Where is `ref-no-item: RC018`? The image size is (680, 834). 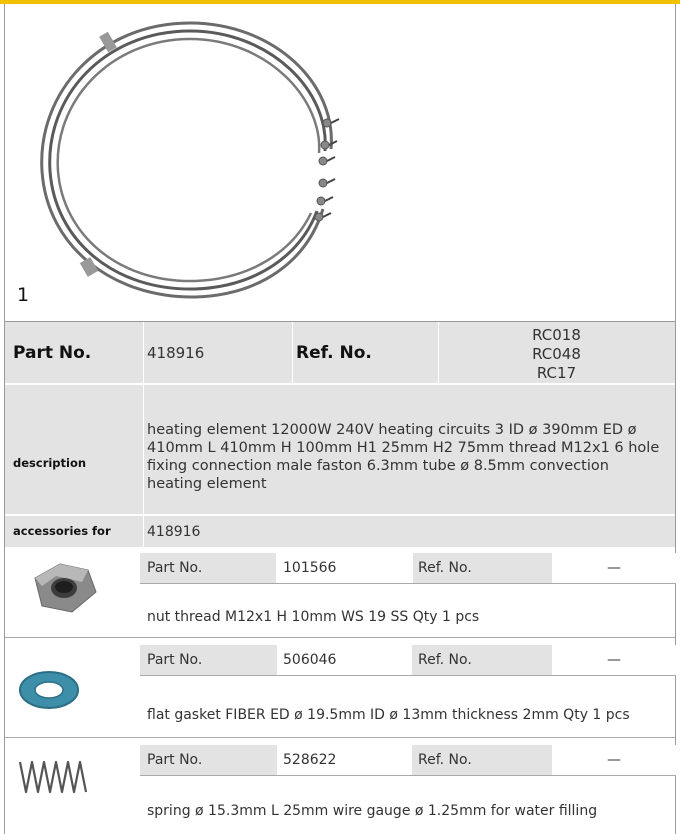
ref-no-item: RC018 is located at coordinates (556, 335).